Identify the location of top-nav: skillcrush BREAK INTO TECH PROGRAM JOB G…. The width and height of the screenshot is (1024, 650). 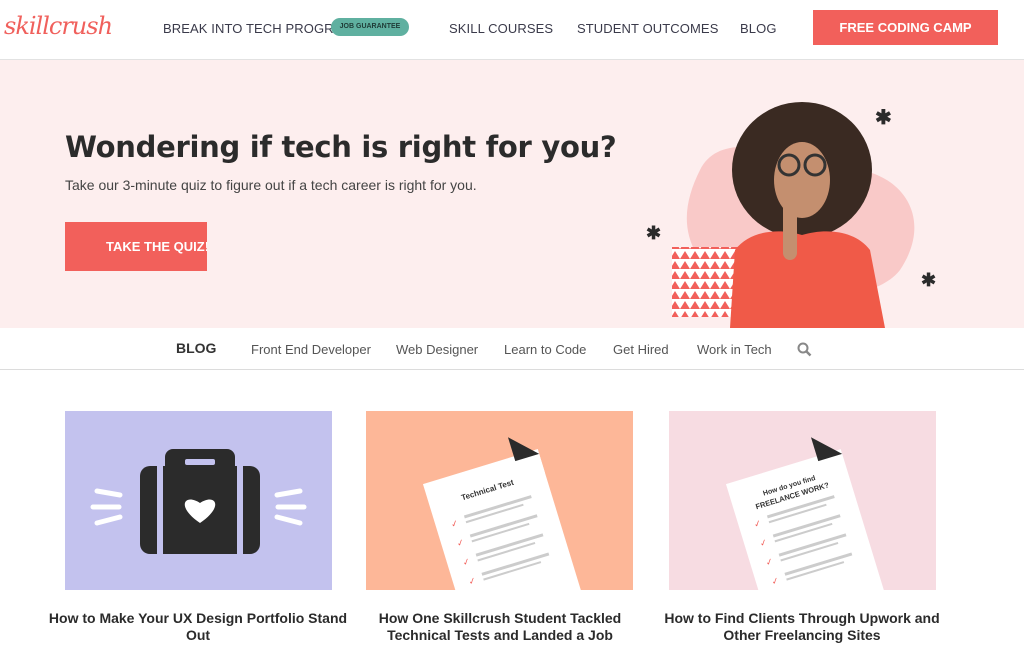
(512, 30).